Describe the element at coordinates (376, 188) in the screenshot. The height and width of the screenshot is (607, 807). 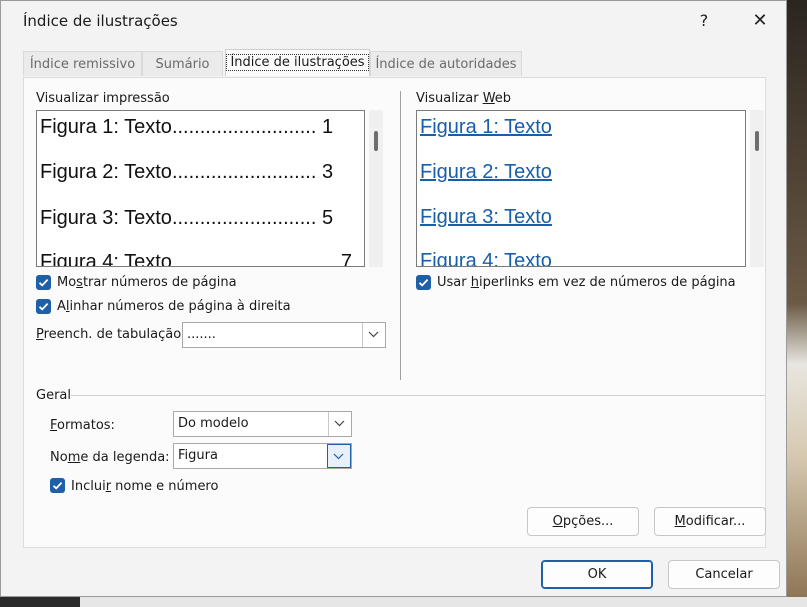
I see `print-preview-scrollbar` at that location.